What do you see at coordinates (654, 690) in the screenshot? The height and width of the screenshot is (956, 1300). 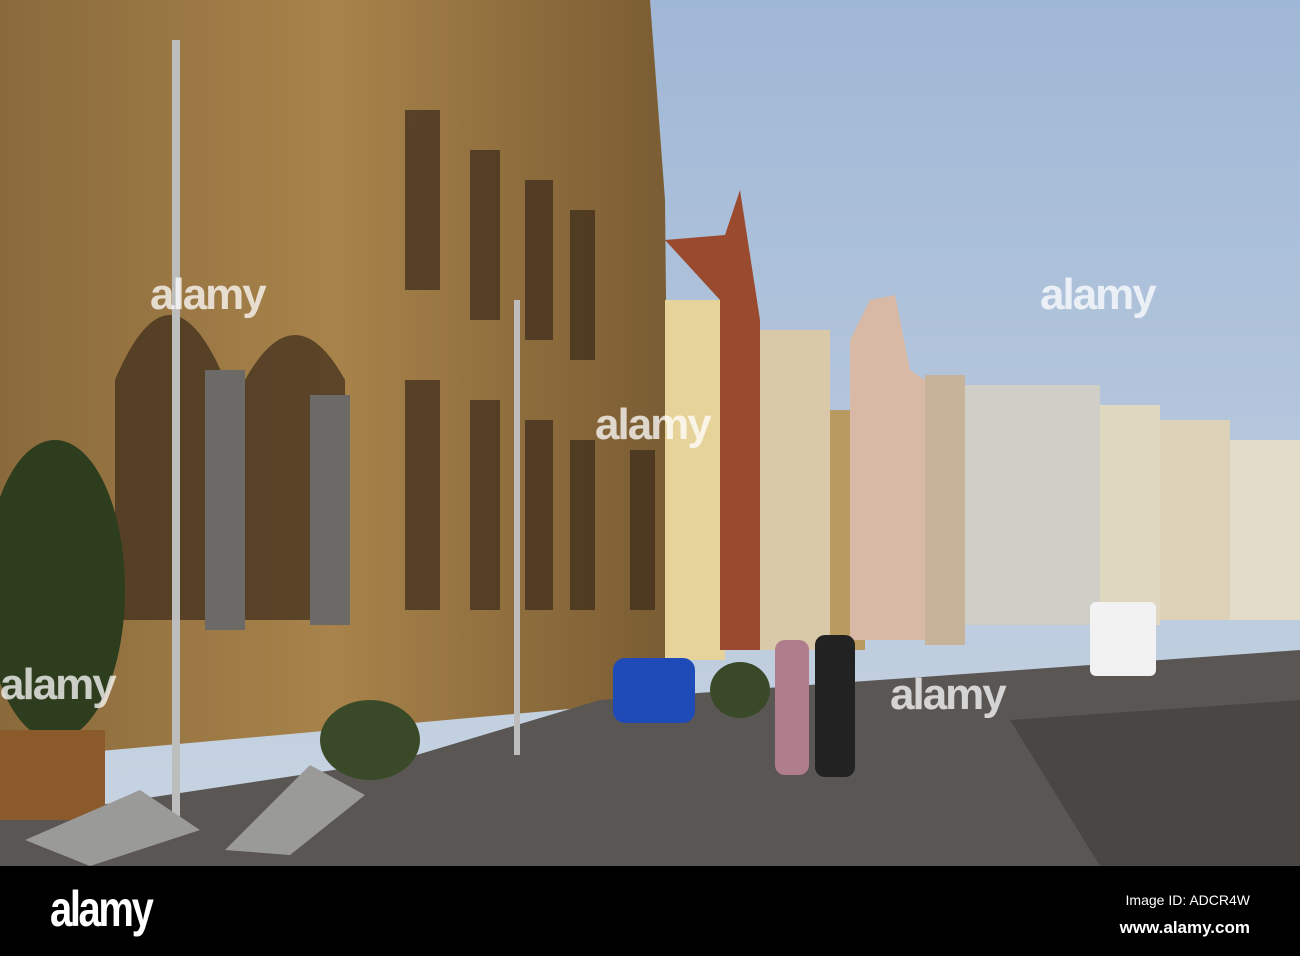 I see `blue-car` at bounding box center [654, 690].